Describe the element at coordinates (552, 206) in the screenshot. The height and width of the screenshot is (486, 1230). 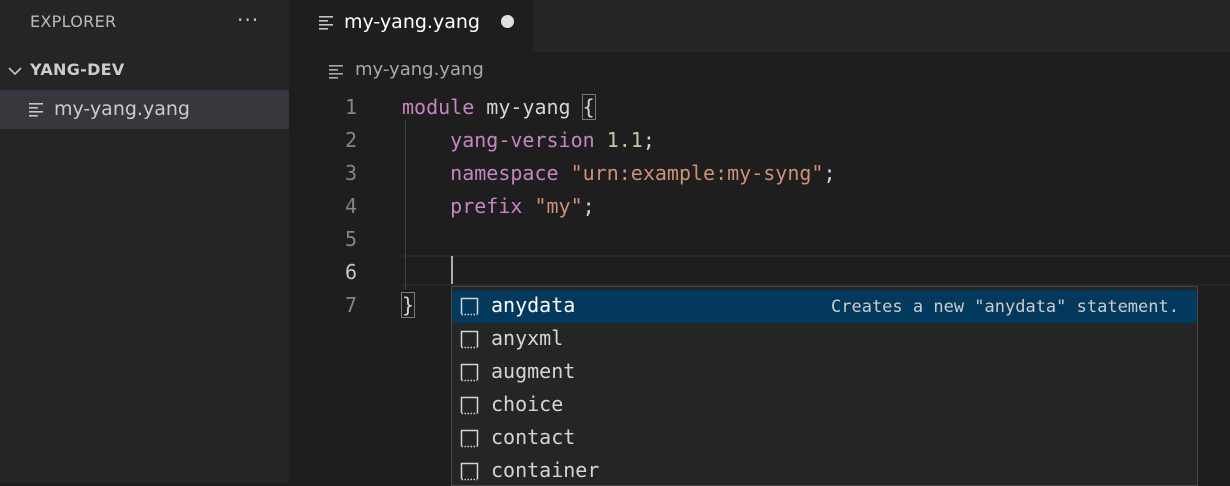
I see `string: "my"` at that location.